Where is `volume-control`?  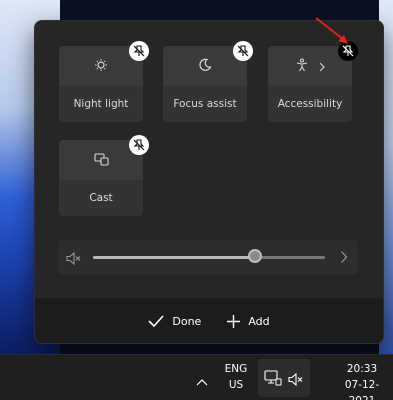 volume-control is located at coordinates (208, 257).